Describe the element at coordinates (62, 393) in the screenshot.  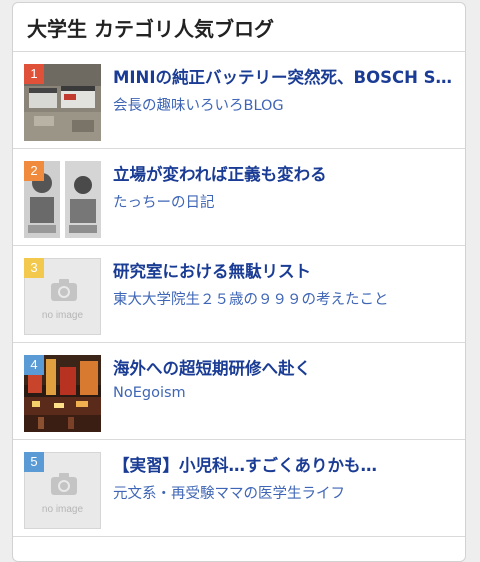
I see `thumbnail-image: 4` at that location.